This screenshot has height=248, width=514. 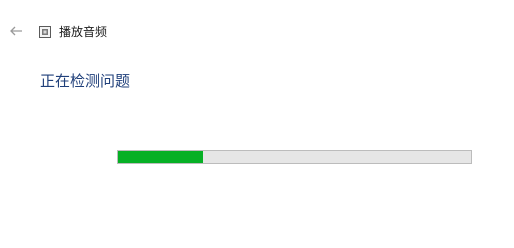 What do you see at coordinates (16, 31) in the screenshot?
I see `back-arrow-icon` at bounding box center [16, 31].